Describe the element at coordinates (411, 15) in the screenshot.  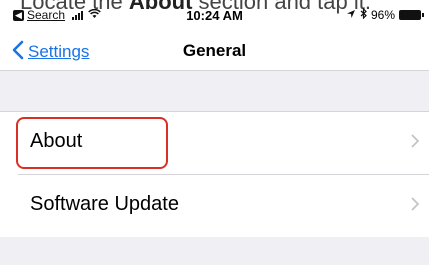
I see `battery-icon` at that location.